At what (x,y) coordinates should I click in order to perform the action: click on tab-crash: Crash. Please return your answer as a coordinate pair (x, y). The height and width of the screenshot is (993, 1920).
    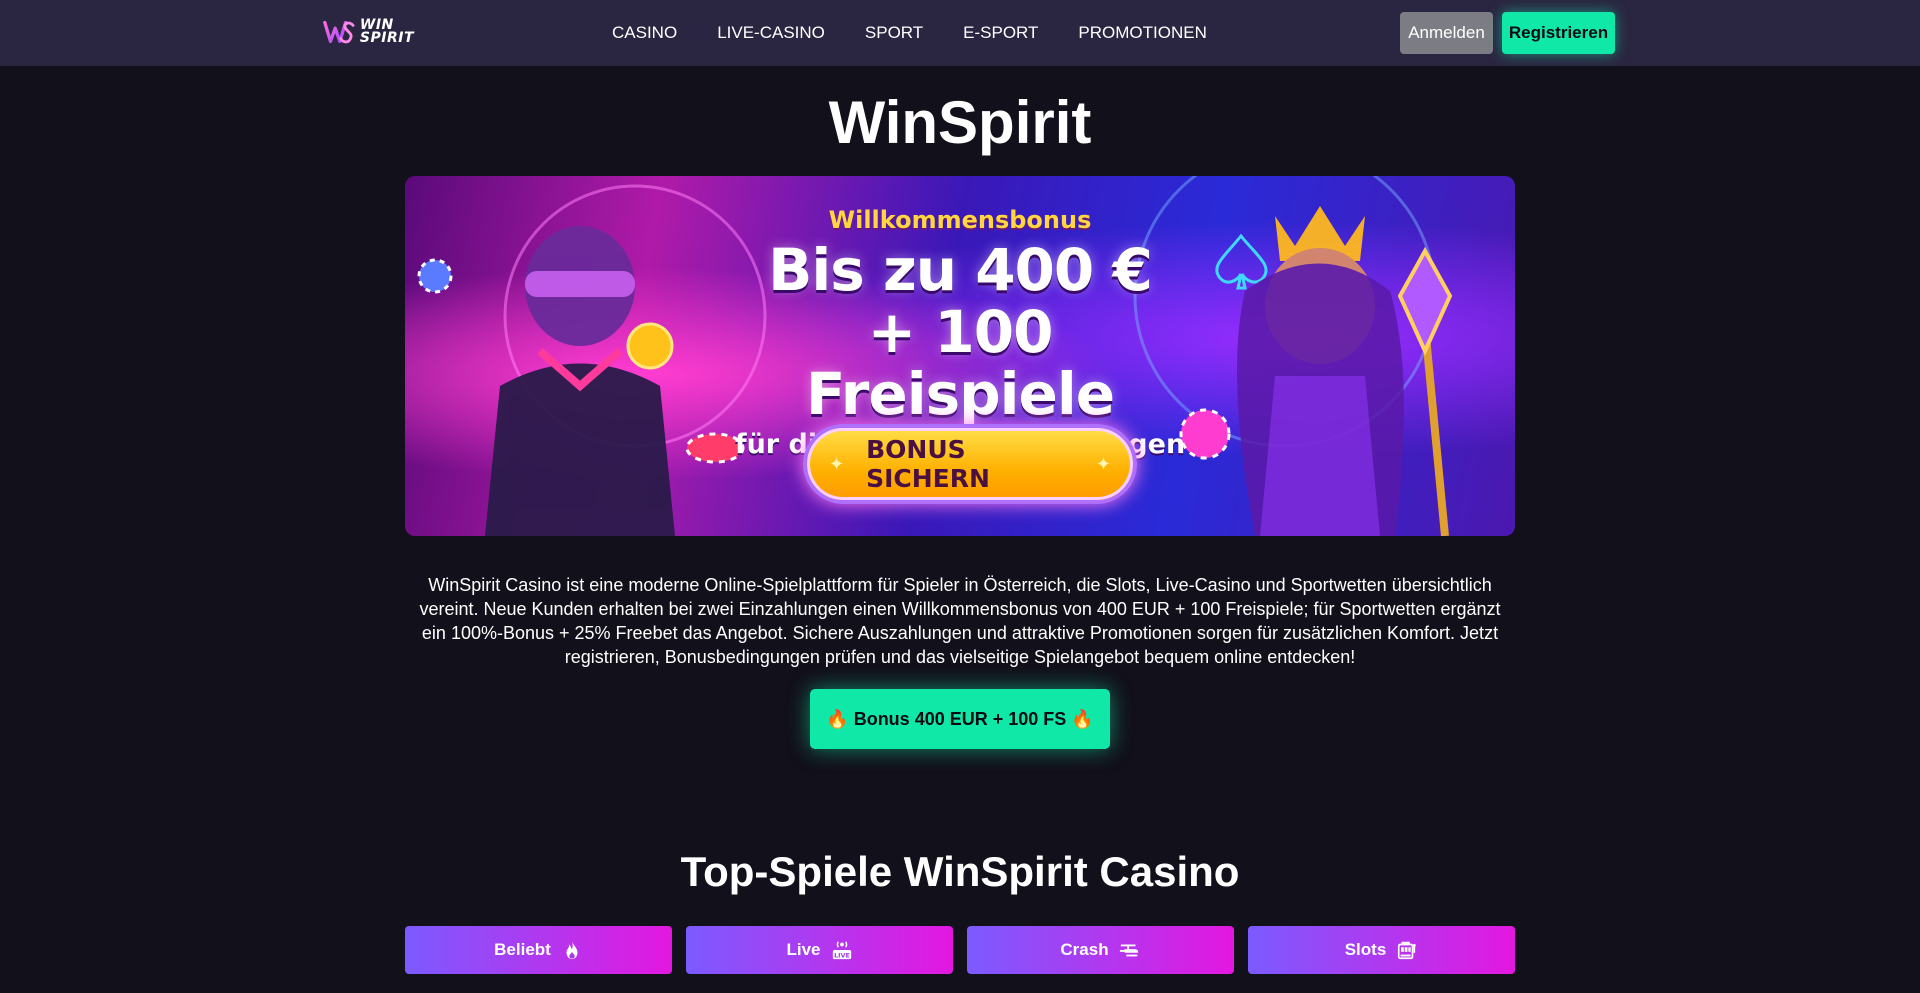
    Looking at the image, I should click on (1100, 950).